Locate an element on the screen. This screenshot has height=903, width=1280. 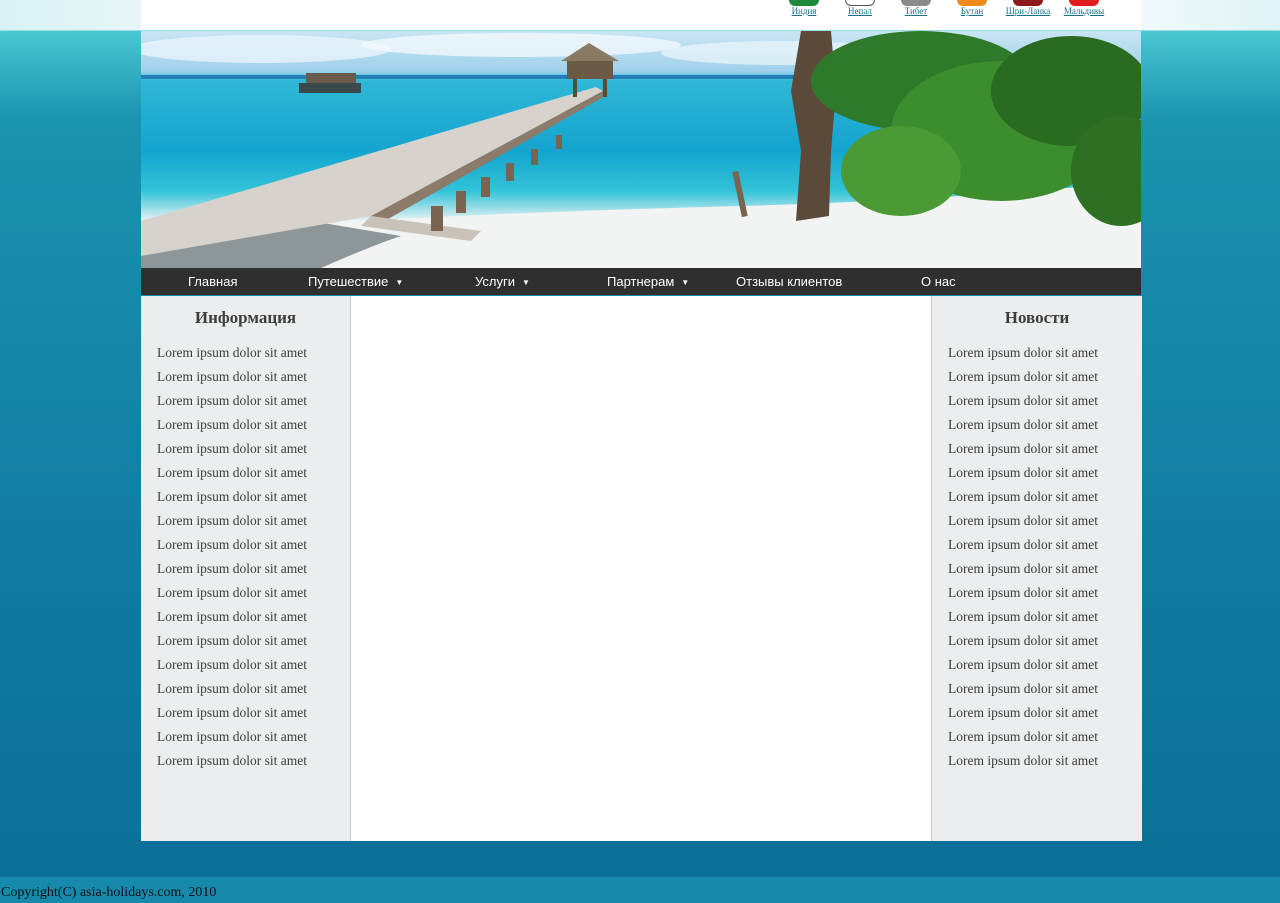
nav-item-reviews: Отзывы клиентов is located at coordinates (789, 281).